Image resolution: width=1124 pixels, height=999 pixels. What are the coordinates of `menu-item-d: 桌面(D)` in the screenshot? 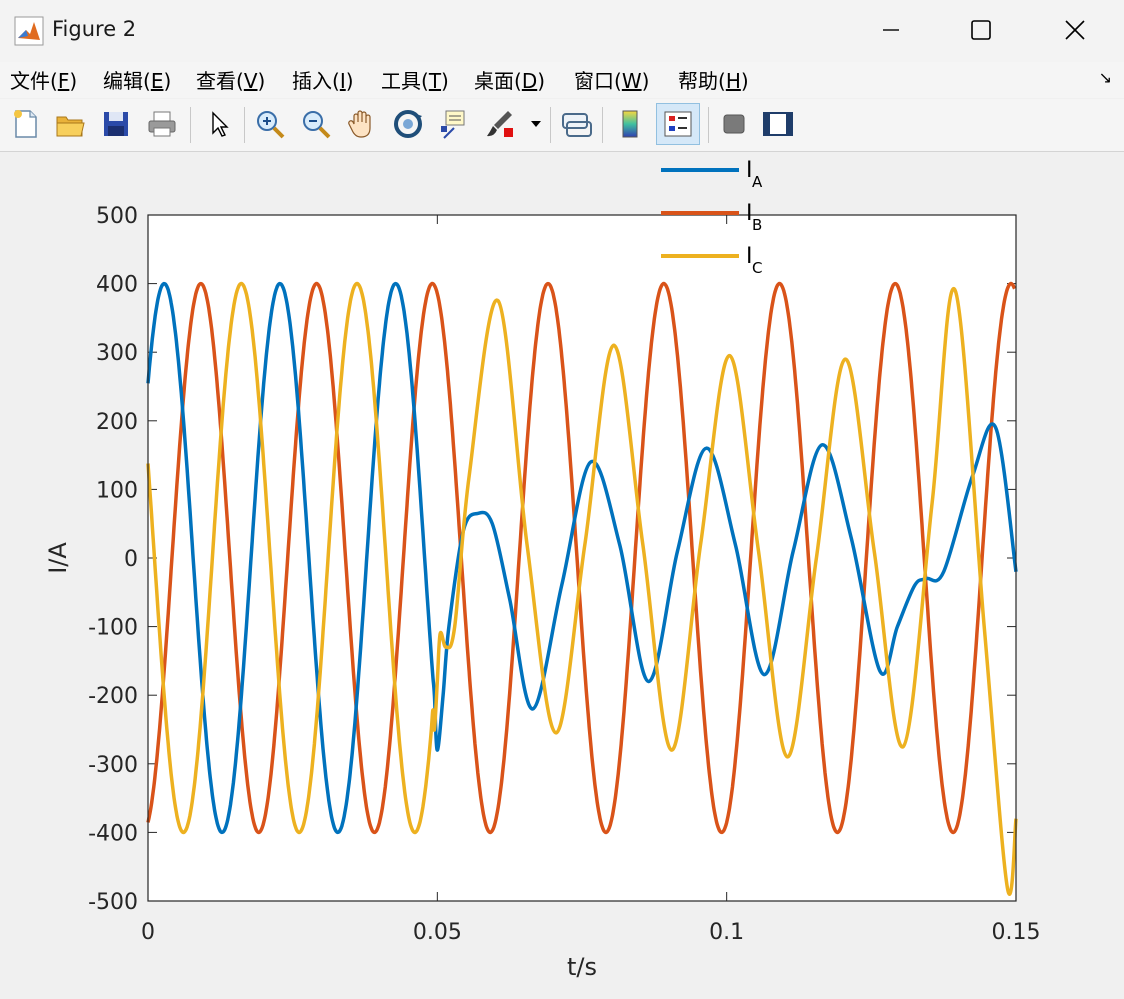 It's located at (509, 79).